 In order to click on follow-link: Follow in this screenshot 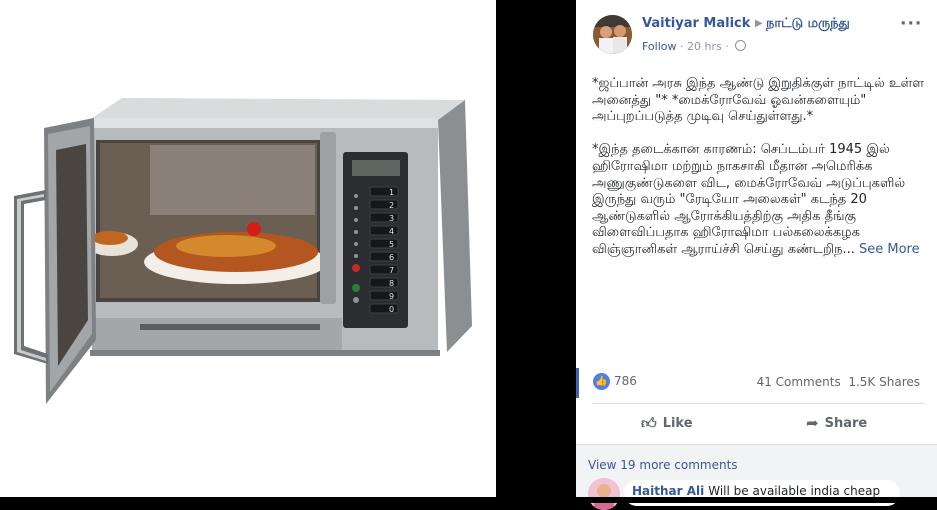, I will do `click(659, 46)`.